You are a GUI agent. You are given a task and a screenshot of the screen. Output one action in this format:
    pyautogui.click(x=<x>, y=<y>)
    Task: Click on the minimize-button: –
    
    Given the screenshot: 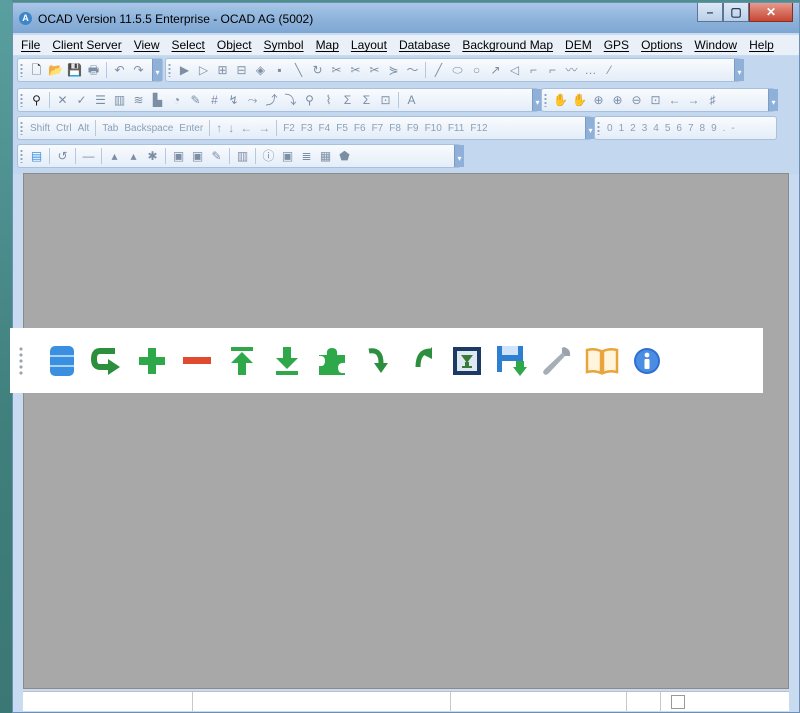 What is the action you would take?
    pyautogui.click(x=710, y=12)
    